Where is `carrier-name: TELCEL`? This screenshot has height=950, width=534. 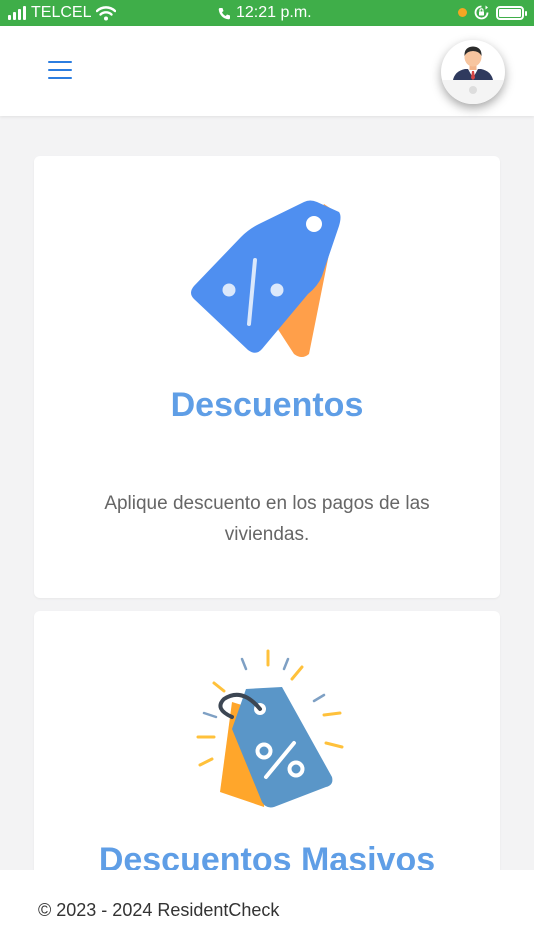 carrier-name: TELCEL is located at coordinates (61, 12).